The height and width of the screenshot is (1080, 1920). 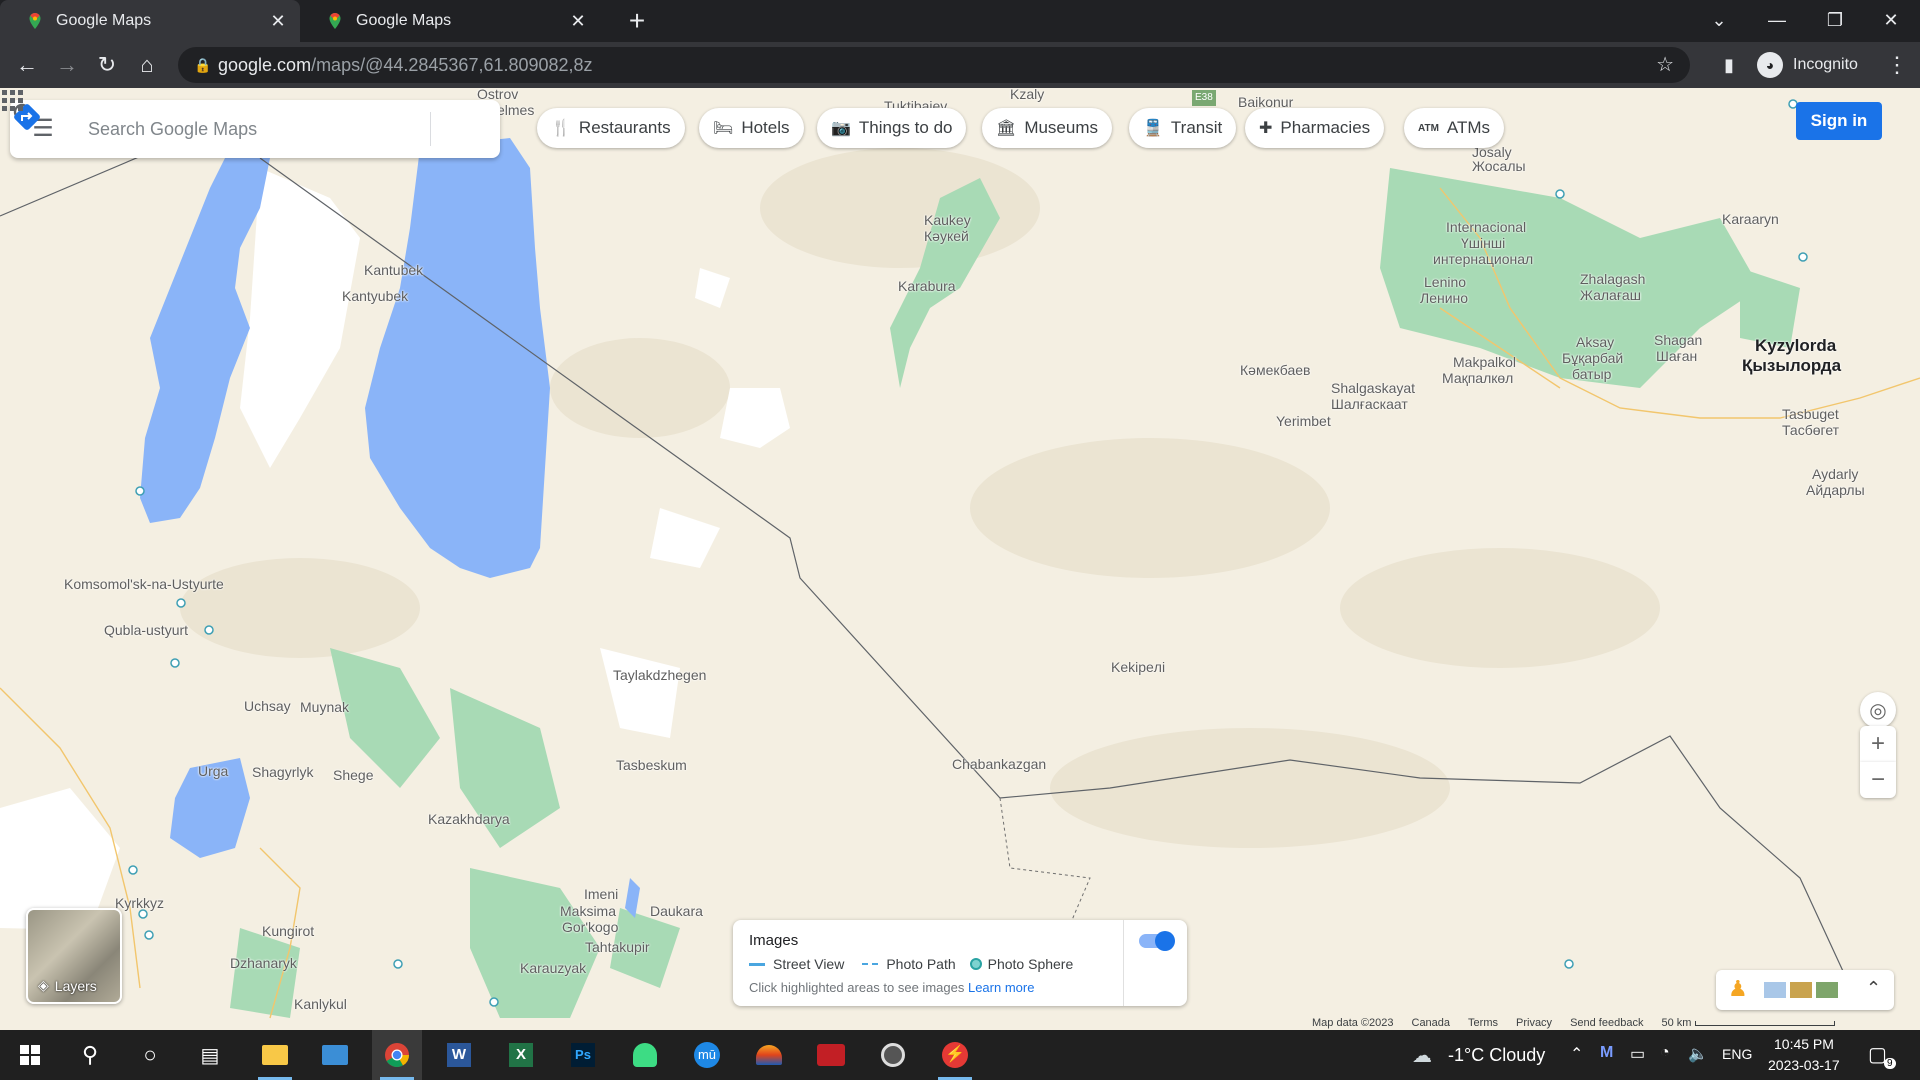 I want to click on weather-text: -1°C Cloudy, so click(x=1496, y=1055).